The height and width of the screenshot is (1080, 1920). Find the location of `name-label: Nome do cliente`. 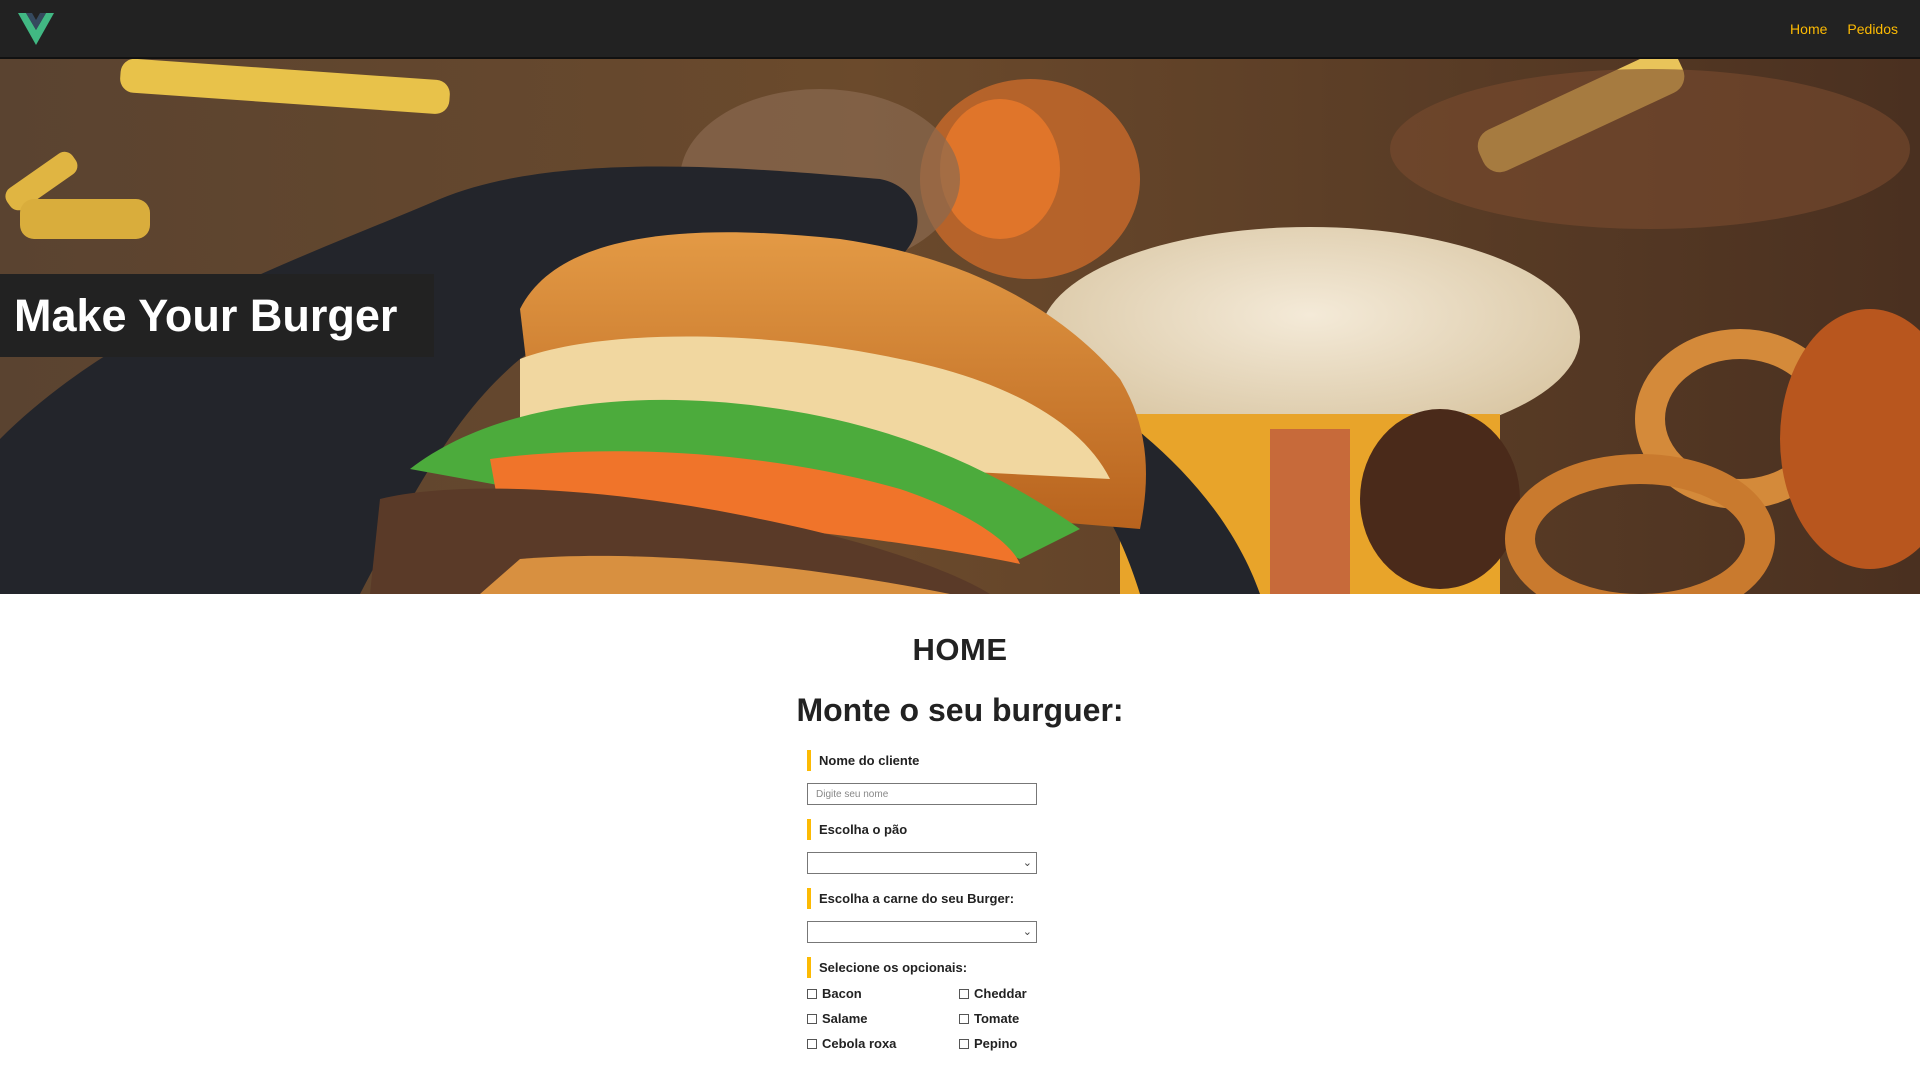

name-label: Nome do cliente is located at coordinates (957, 760).